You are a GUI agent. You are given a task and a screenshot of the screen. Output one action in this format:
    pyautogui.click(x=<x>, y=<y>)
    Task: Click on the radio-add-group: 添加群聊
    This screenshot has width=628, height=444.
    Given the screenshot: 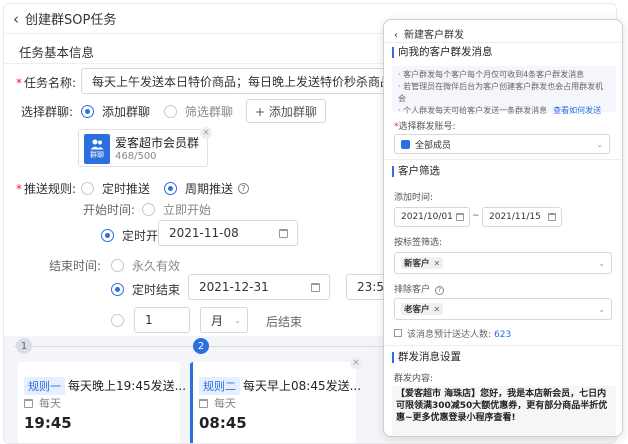 What is the action you would take?
    pyautogui.click(x=115, y=111)
    